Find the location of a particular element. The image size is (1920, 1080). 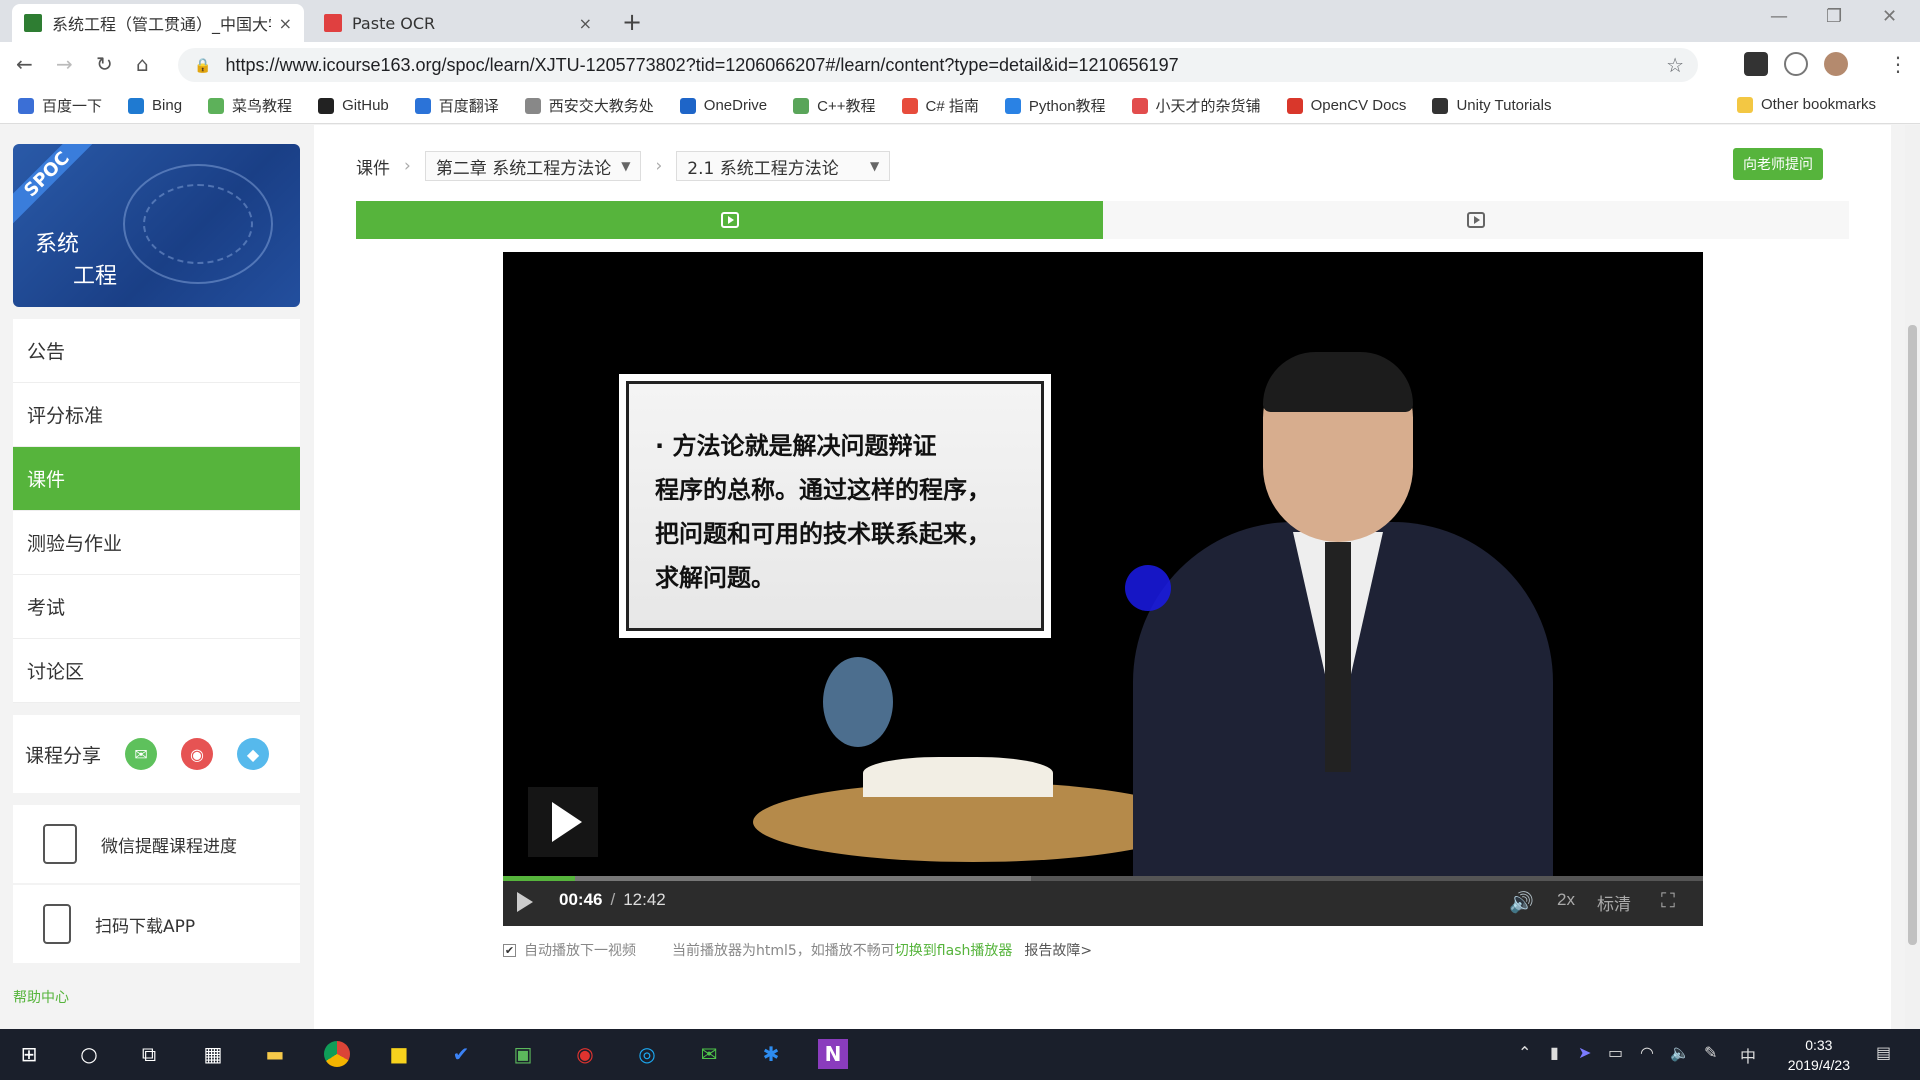

weibo-icon: ◉ is located at coordinates (197, 754).